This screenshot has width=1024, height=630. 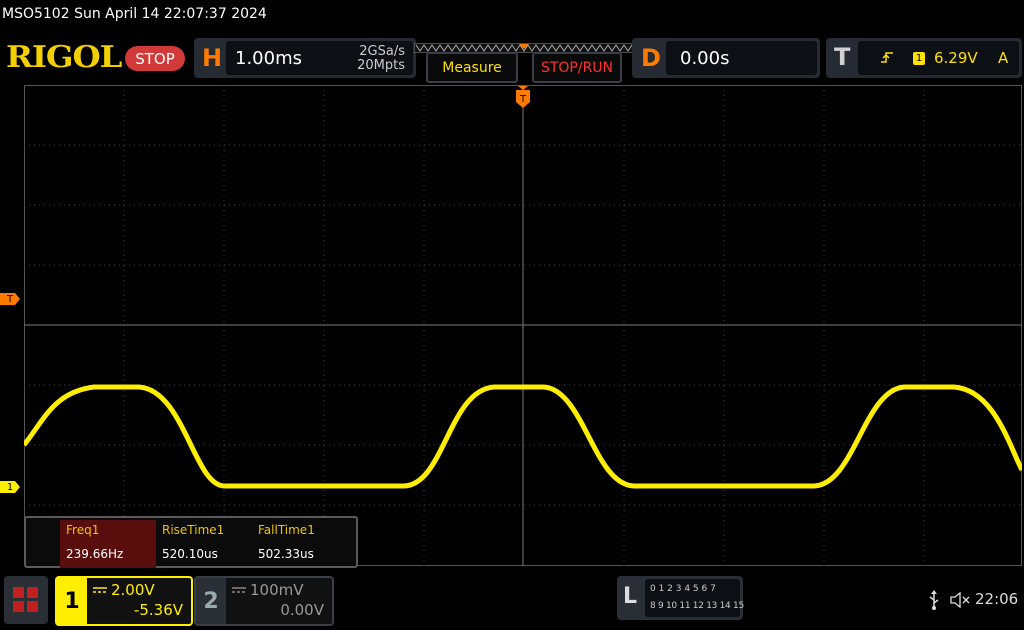 What do you see at coordinates (190, 554) in the screenshot?
I see `measurement-value: 520.10us` at bounding box center [190, 554].